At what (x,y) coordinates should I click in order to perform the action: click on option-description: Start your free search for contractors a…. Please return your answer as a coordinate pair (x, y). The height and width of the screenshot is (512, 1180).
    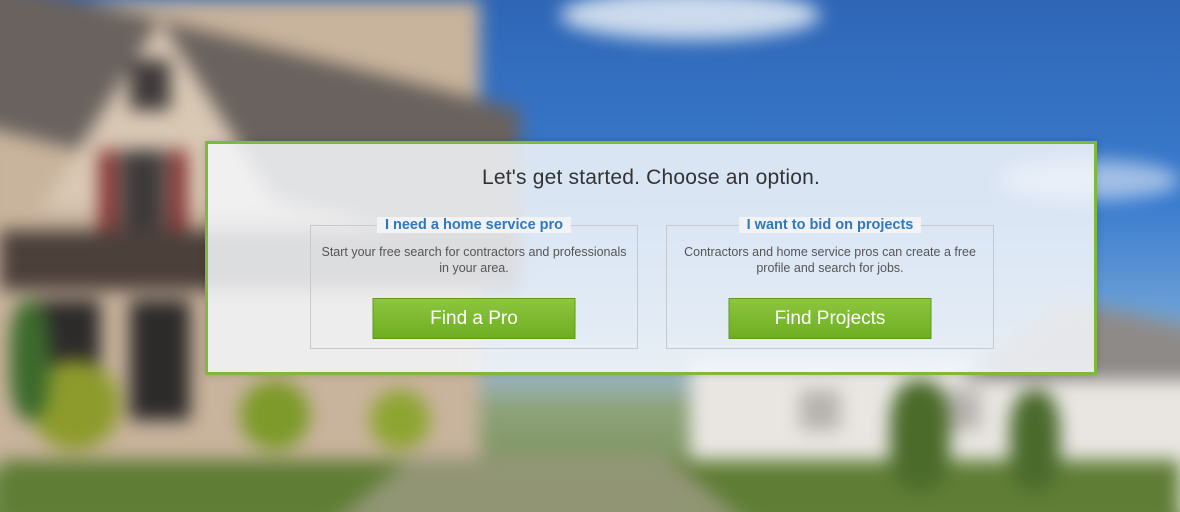
    Looking at the image, I should click on (474, 260).